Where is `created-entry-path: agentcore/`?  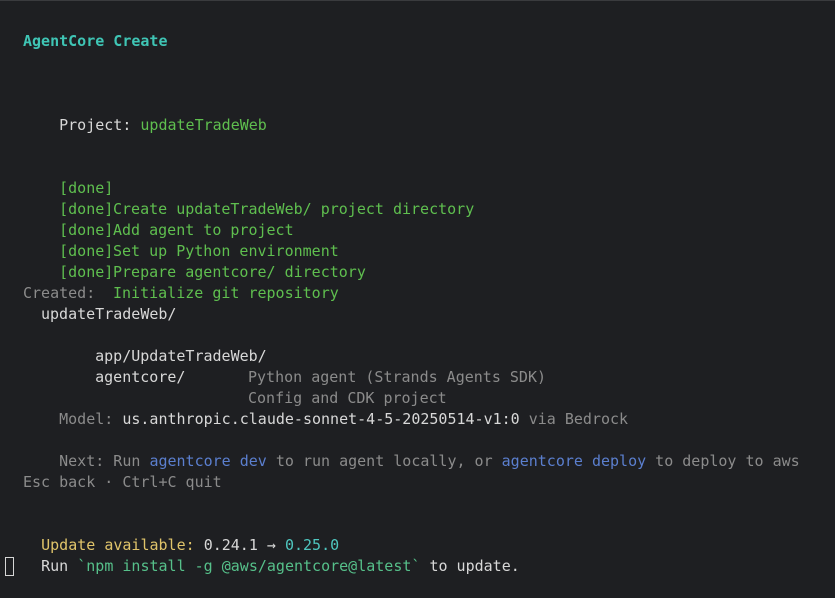
created-entry-path: agentcore/ is located at coordinates (140, 377).